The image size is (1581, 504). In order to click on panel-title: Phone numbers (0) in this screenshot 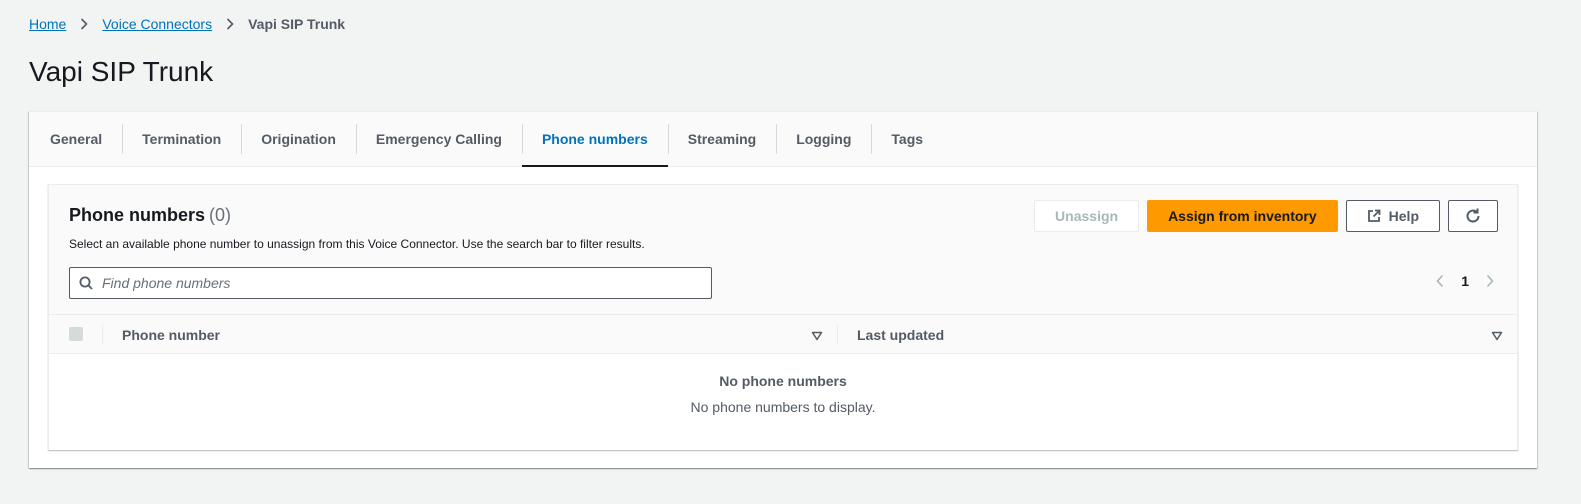, I will do `click(150, 215)`.